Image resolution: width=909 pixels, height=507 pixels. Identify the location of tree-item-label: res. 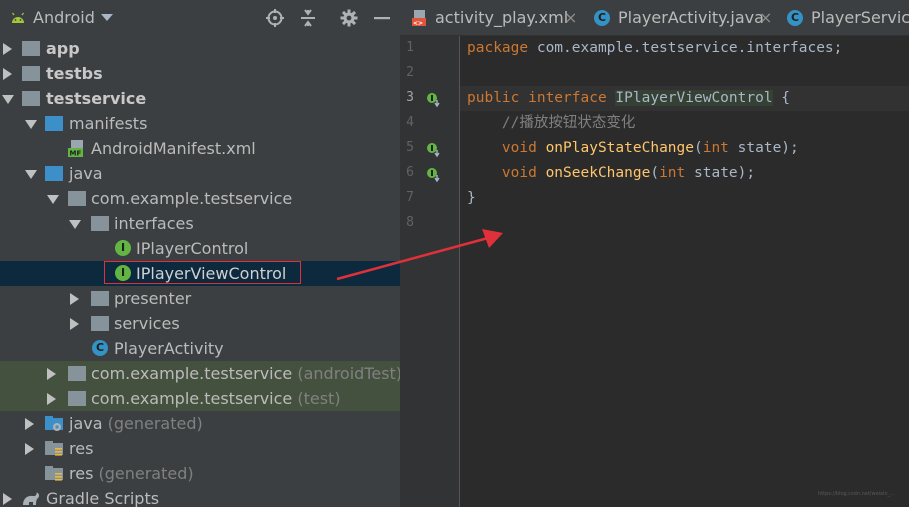
(81, 448).